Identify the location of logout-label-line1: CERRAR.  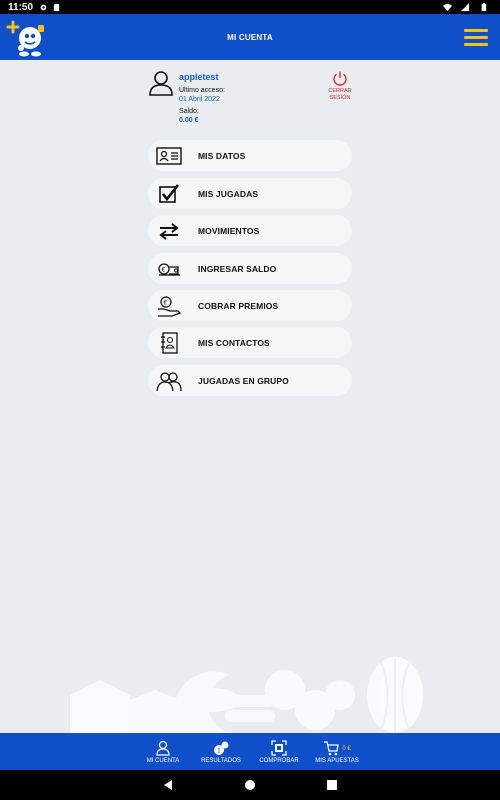
(340, 91).